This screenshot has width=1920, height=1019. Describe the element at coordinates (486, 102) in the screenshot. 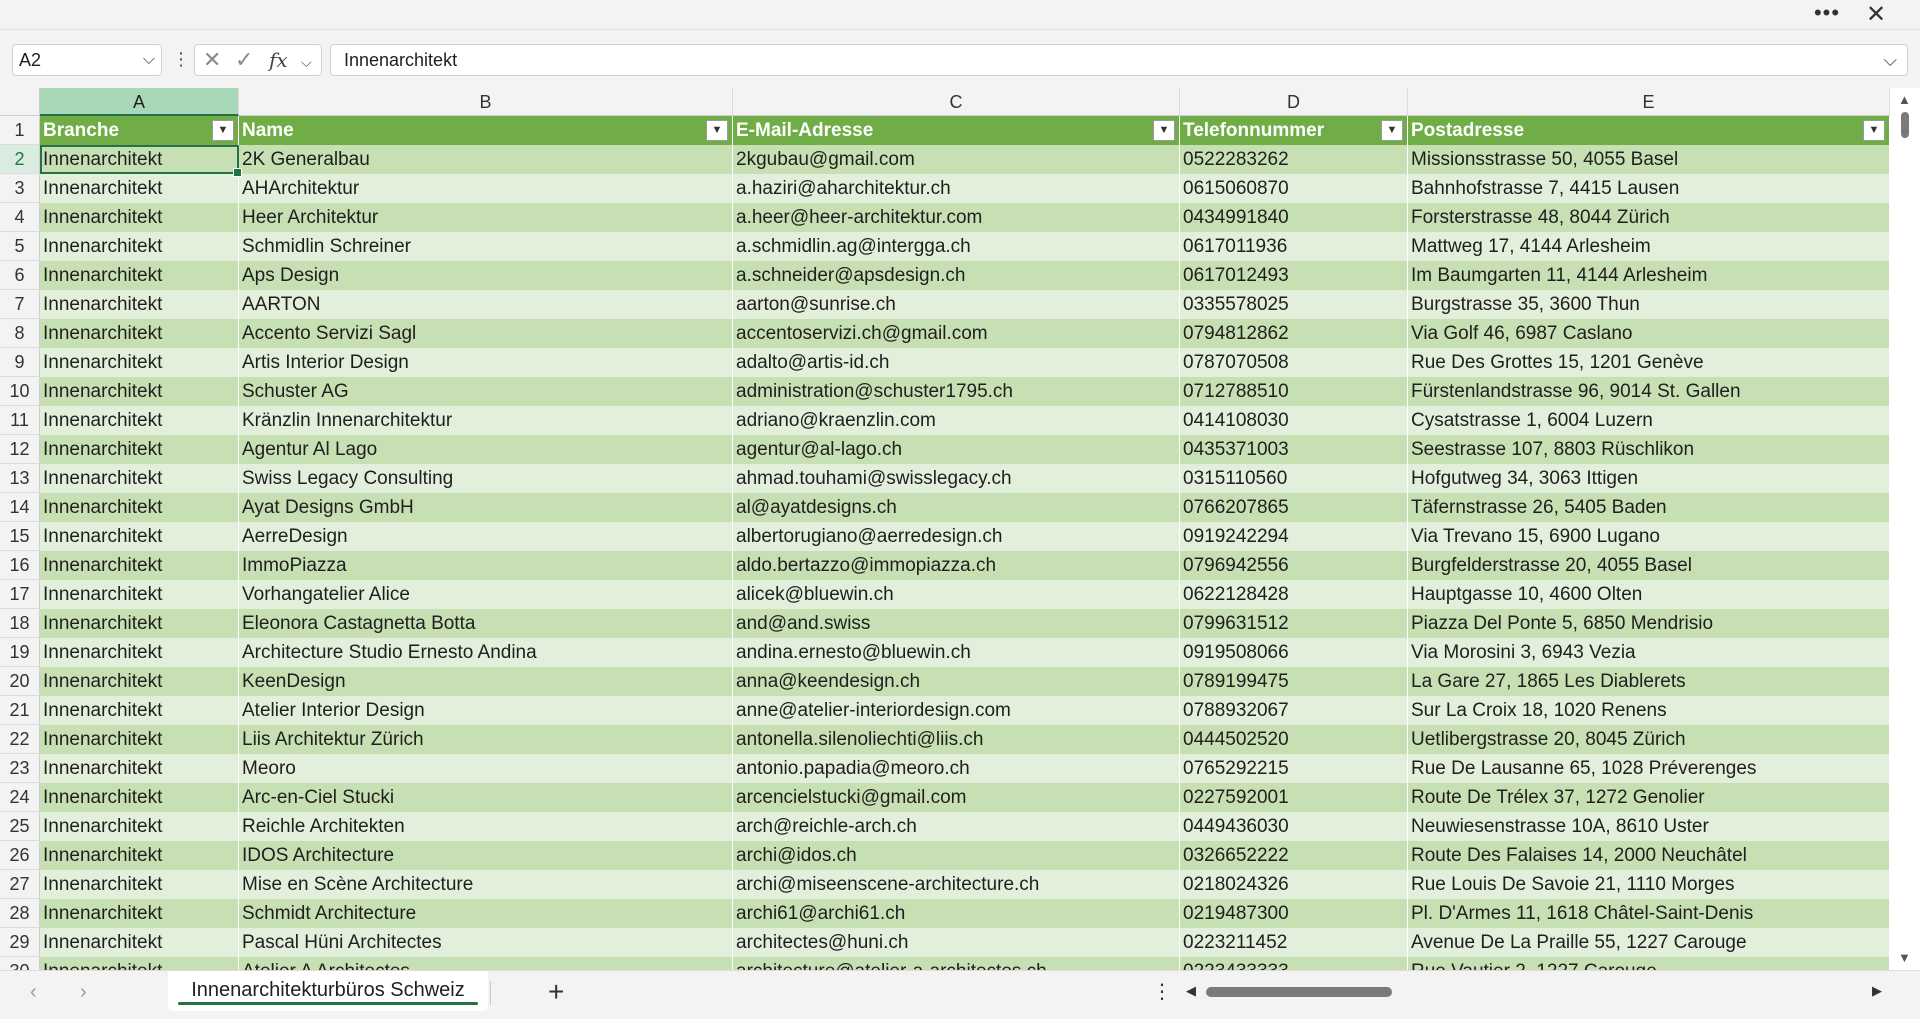

I see `column-header-b: B` at that location.